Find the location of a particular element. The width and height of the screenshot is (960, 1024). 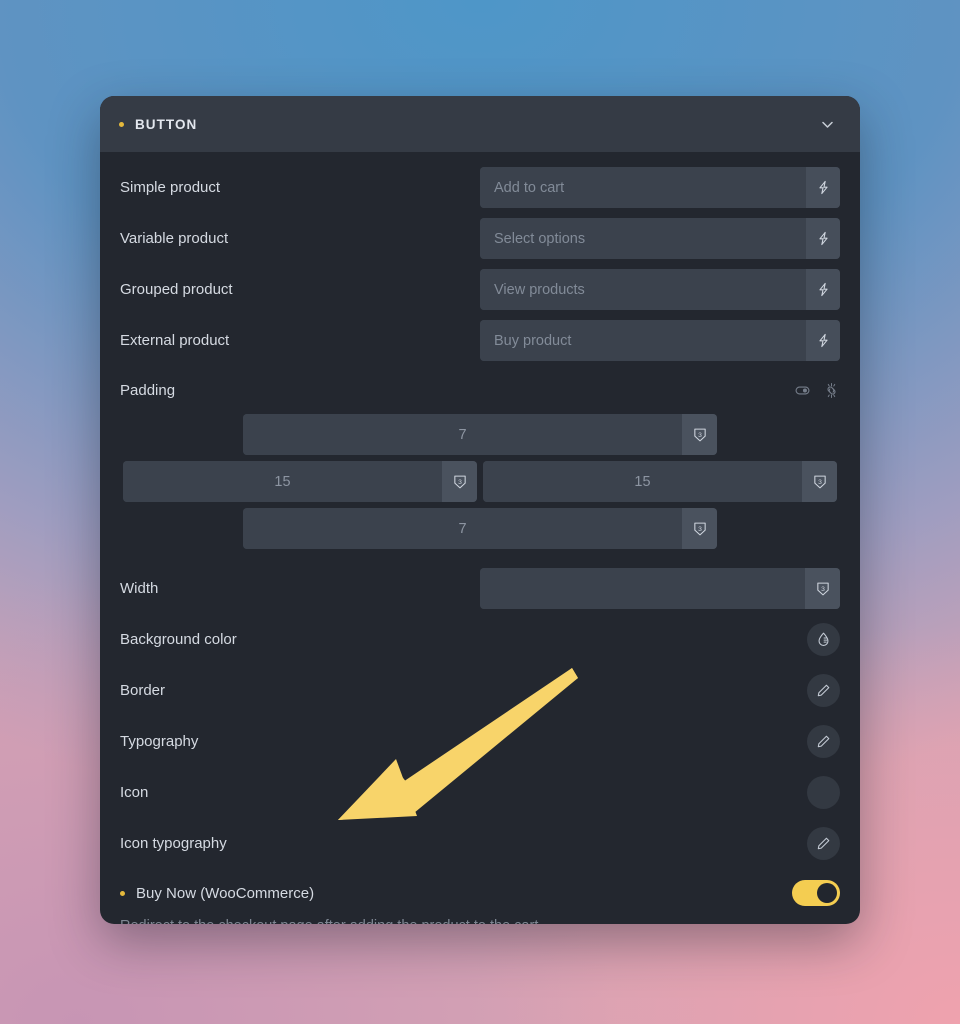

width-input is located at coordinates (642, 588).